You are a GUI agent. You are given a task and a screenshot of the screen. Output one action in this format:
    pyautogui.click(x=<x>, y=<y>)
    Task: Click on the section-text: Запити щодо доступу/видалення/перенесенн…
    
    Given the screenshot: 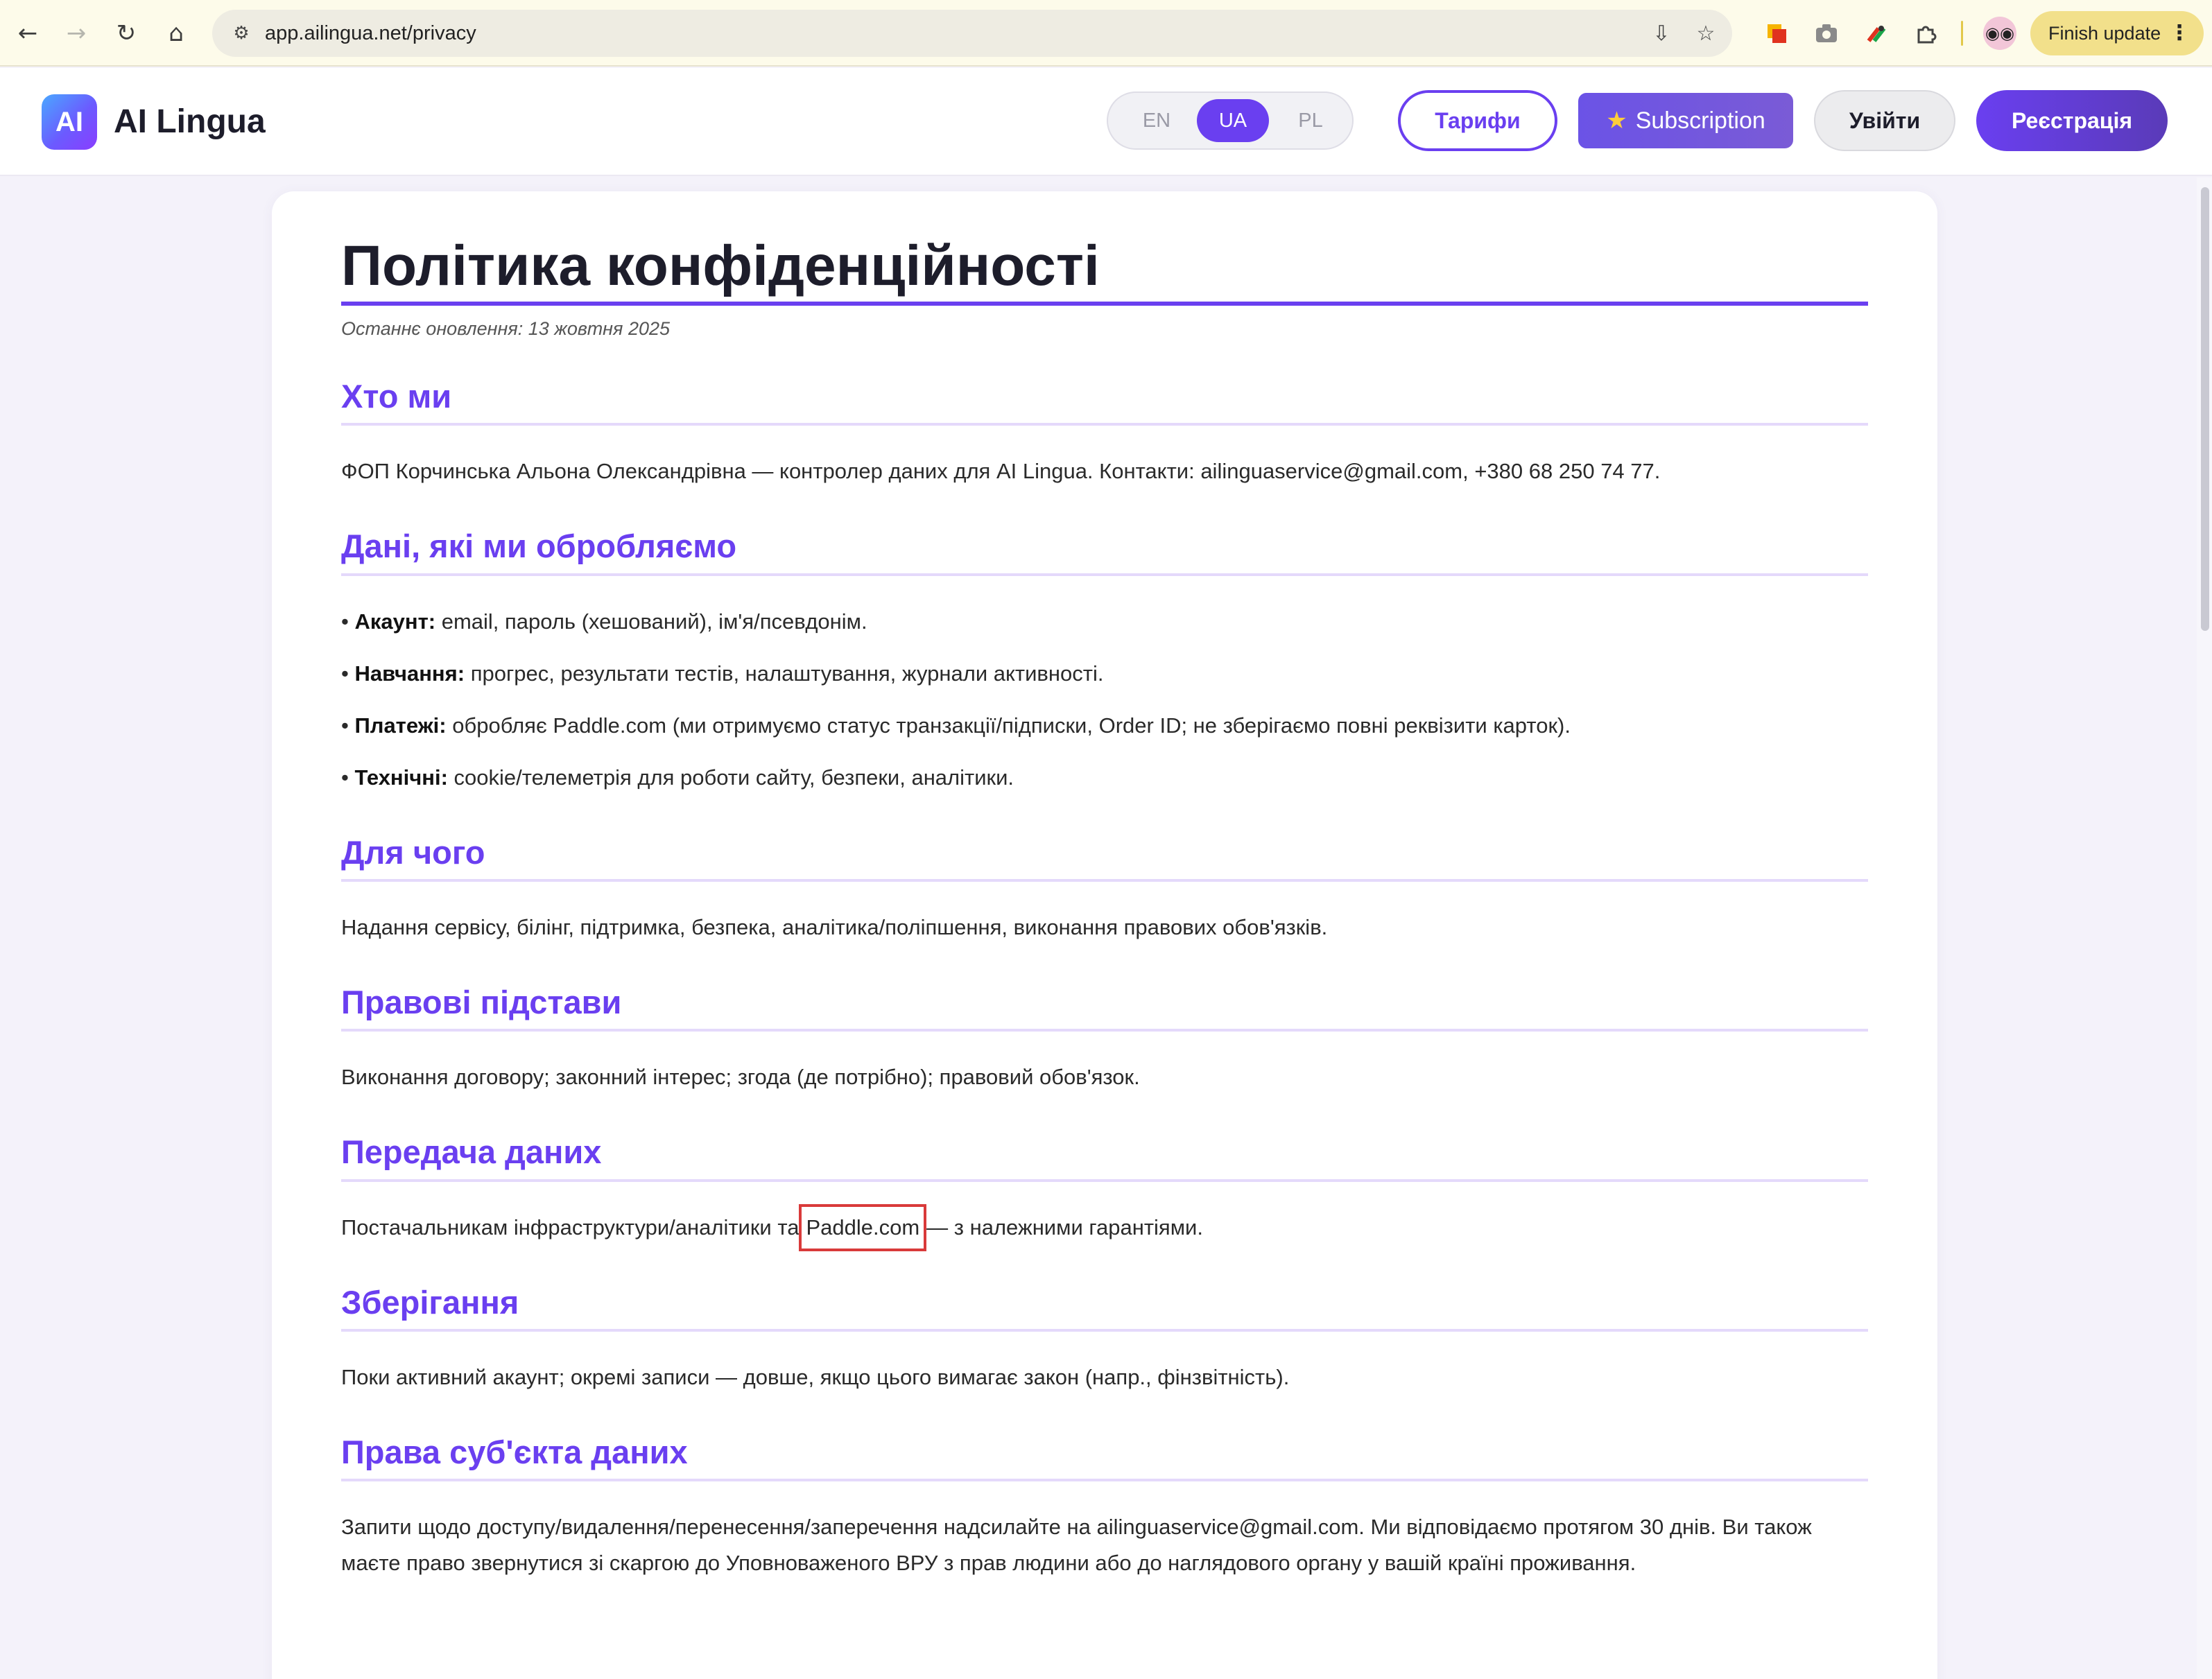 What is the action you would take?
    pyautogui.click(x=1077, y=1545)
    